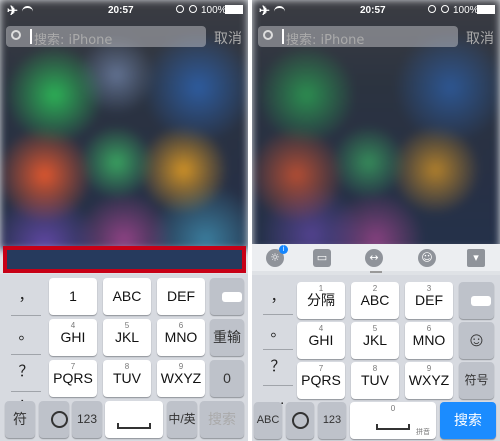 Image resolution: width=500 pixels, height=441 pixels. What do you see at coordinates (268, 420) in the screenshot?
I see `abc-key: ABC` at bounding box center [268, 420].